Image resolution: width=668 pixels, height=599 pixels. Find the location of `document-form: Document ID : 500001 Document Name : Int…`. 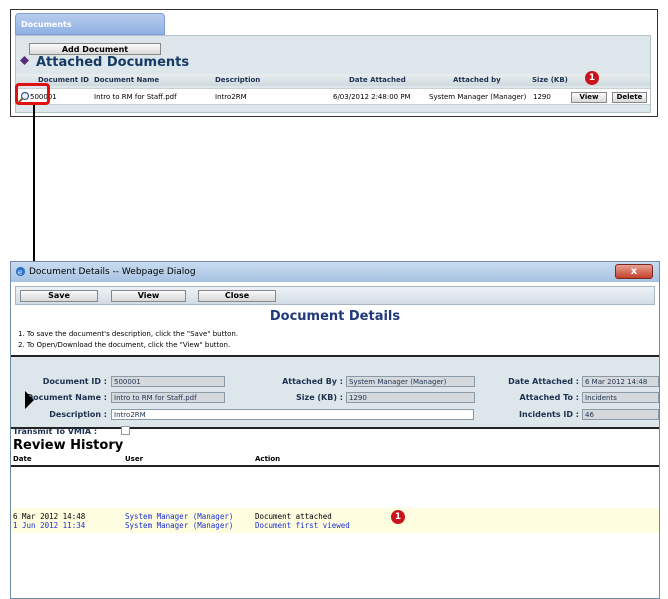

document-form: Document ID : 500001 Document Name : Int… is located at coordinates (335, 395).